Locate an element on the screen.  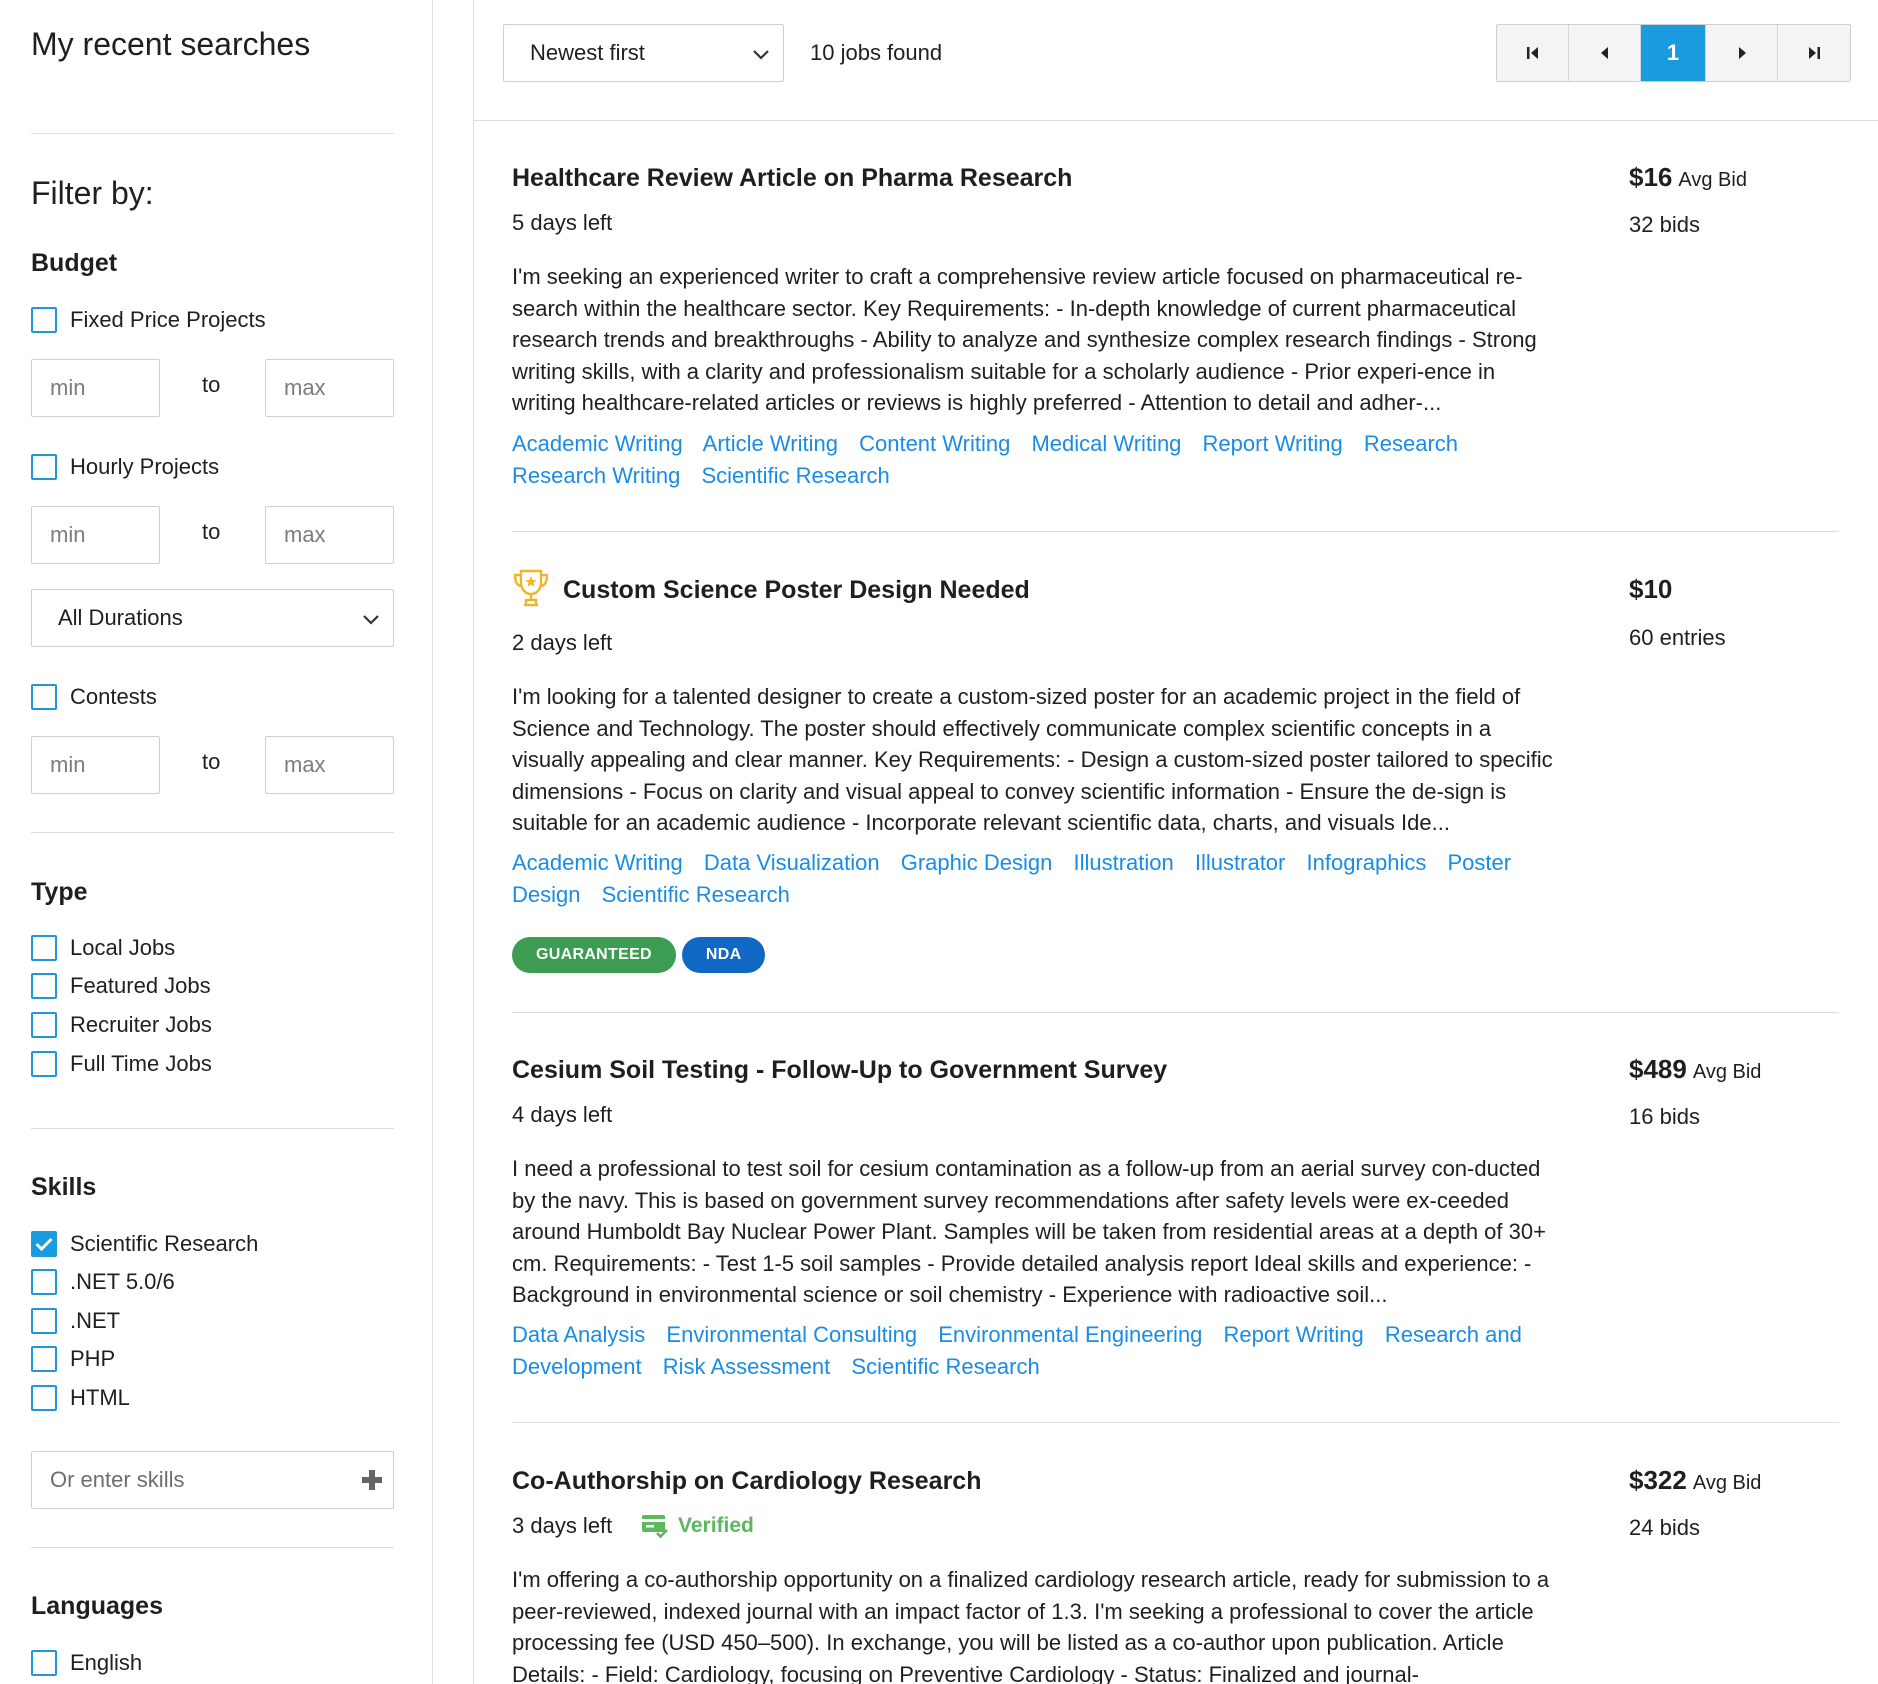
skill-item-net-5: .NET 5.0/6 is located at coordinates (103, 1282).